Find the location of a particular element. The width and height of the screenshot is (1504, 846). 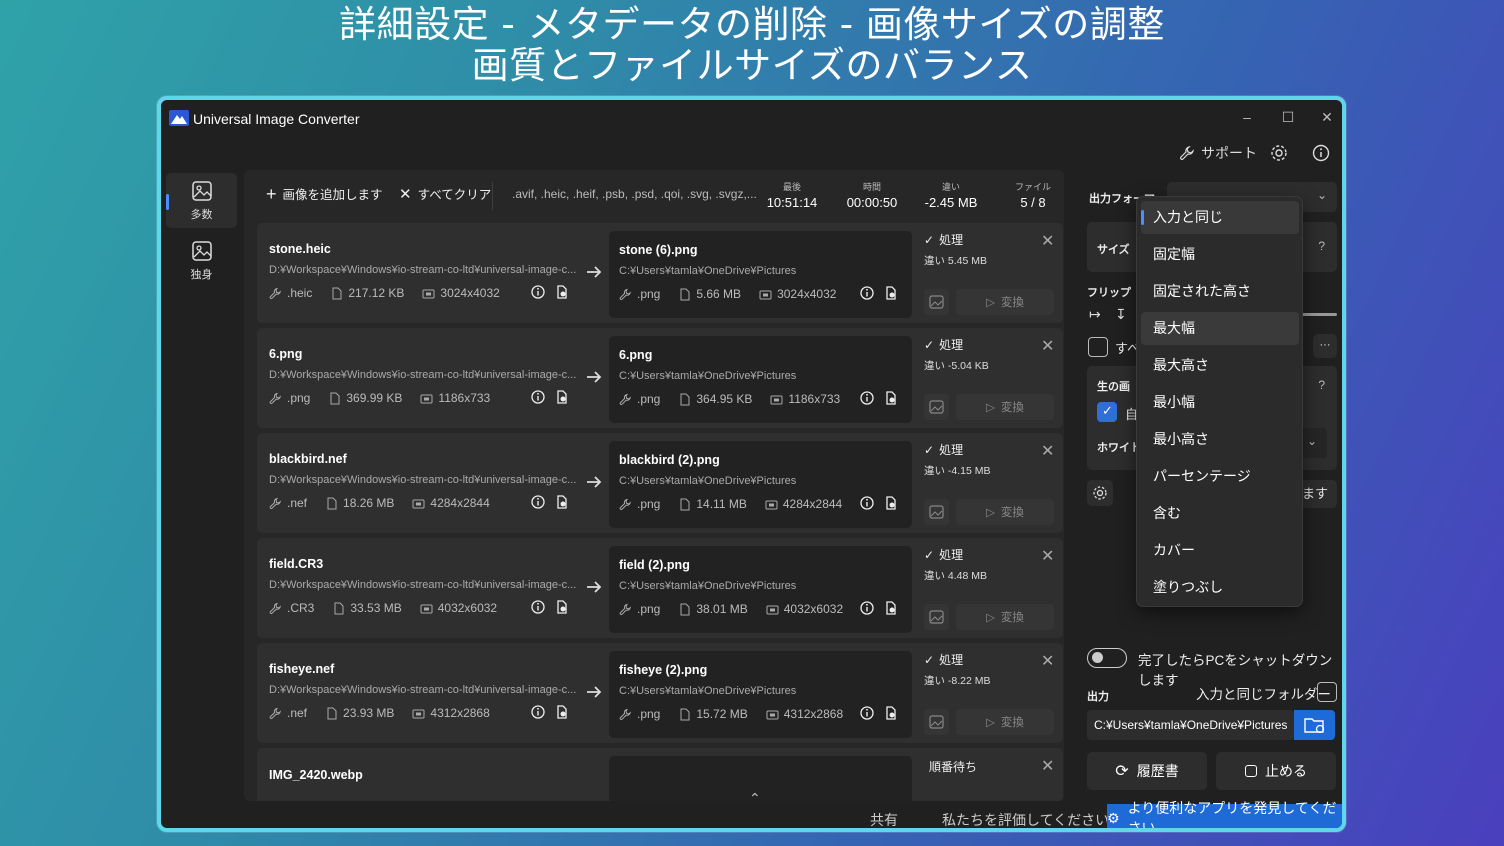

size-menu-item: 含む is located at coordinates (1220, 513).